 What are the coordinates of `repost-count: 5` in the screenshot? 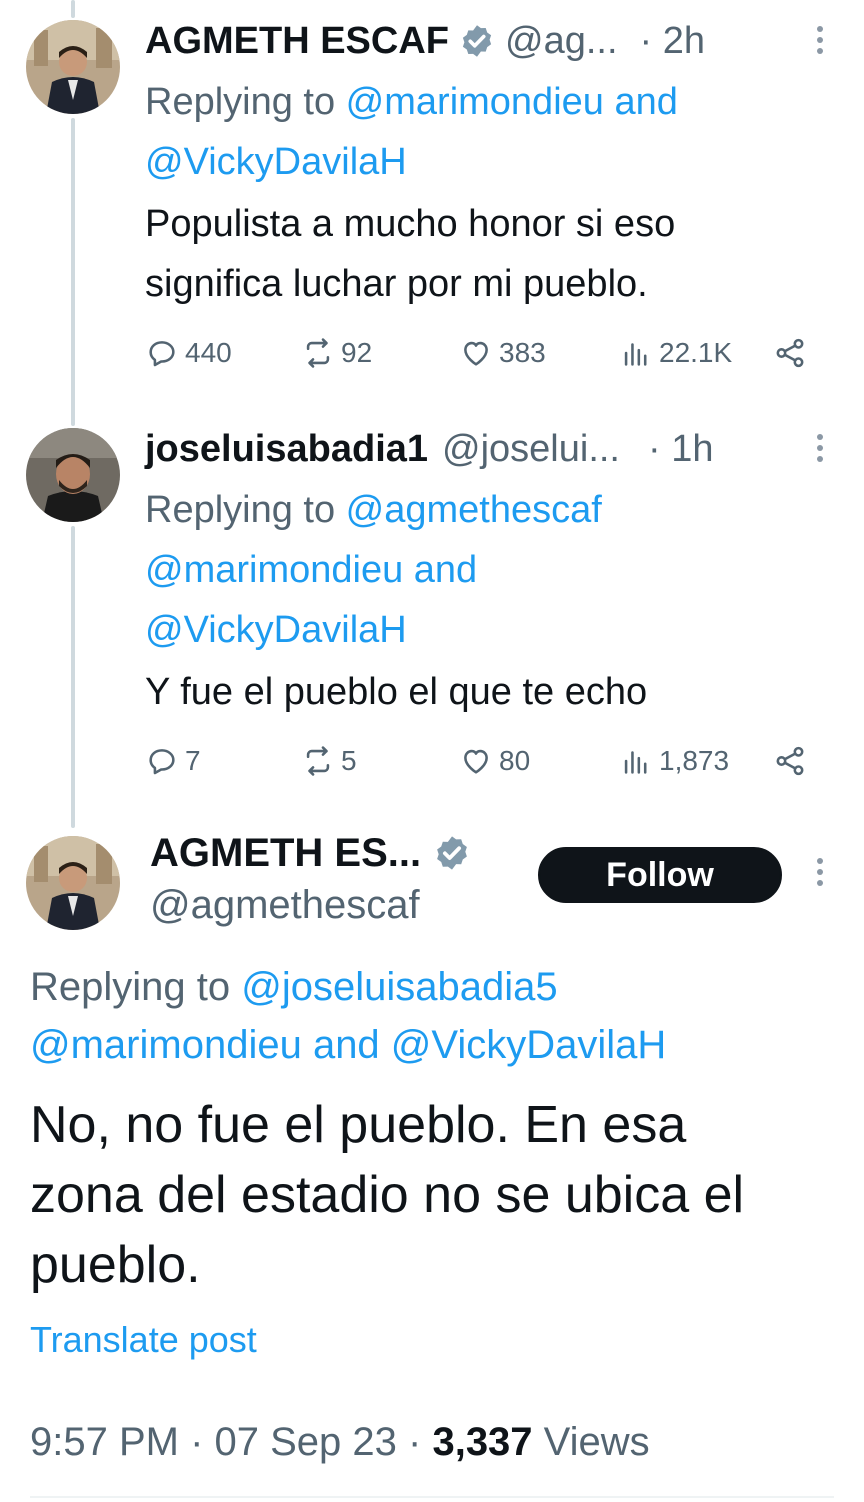 It's located at (349, 760).